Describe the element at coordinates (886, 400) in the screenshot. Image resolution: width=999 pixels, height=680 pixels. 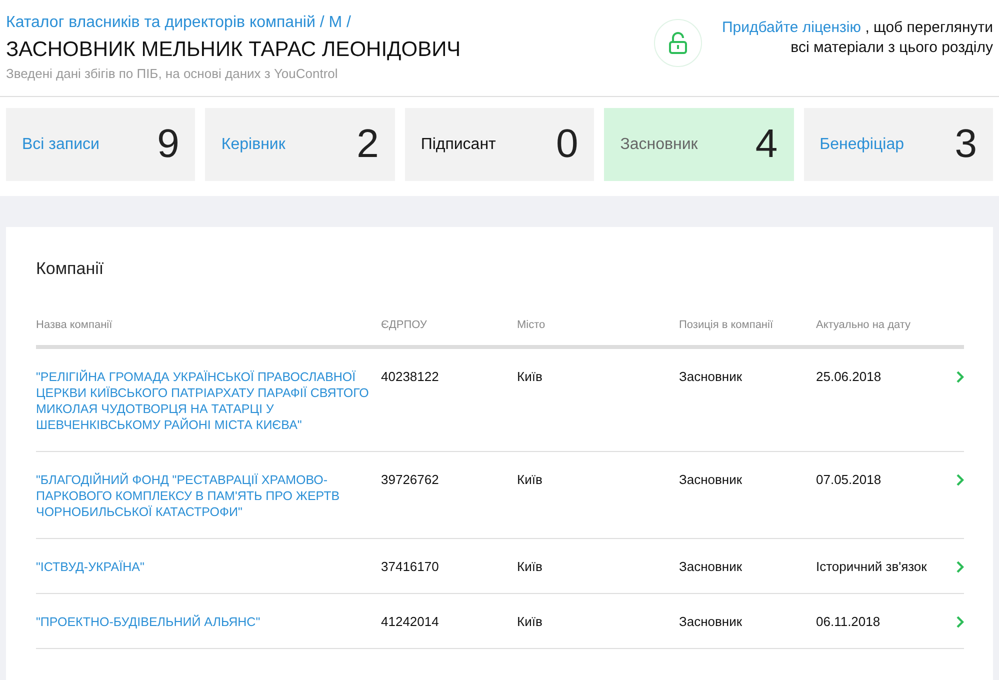
I see `table-cell: 25.06.2018` at that location.